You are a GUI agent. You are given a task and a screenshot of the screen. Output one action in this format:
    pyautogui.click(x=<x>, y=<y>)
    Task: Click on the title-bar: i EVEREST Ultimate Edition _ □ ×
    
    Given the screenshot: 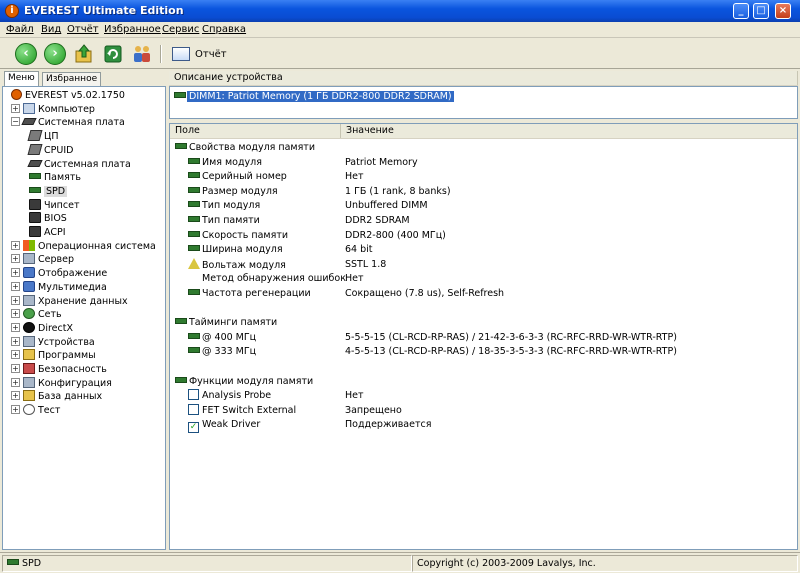 What is the action you would take?
    pyautogui.click(x=400, y=11)
    